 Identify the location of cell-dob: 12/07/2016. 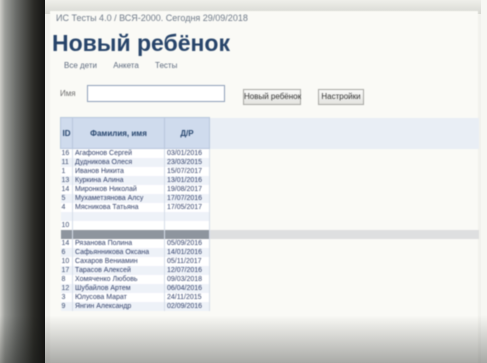
(187, 270).